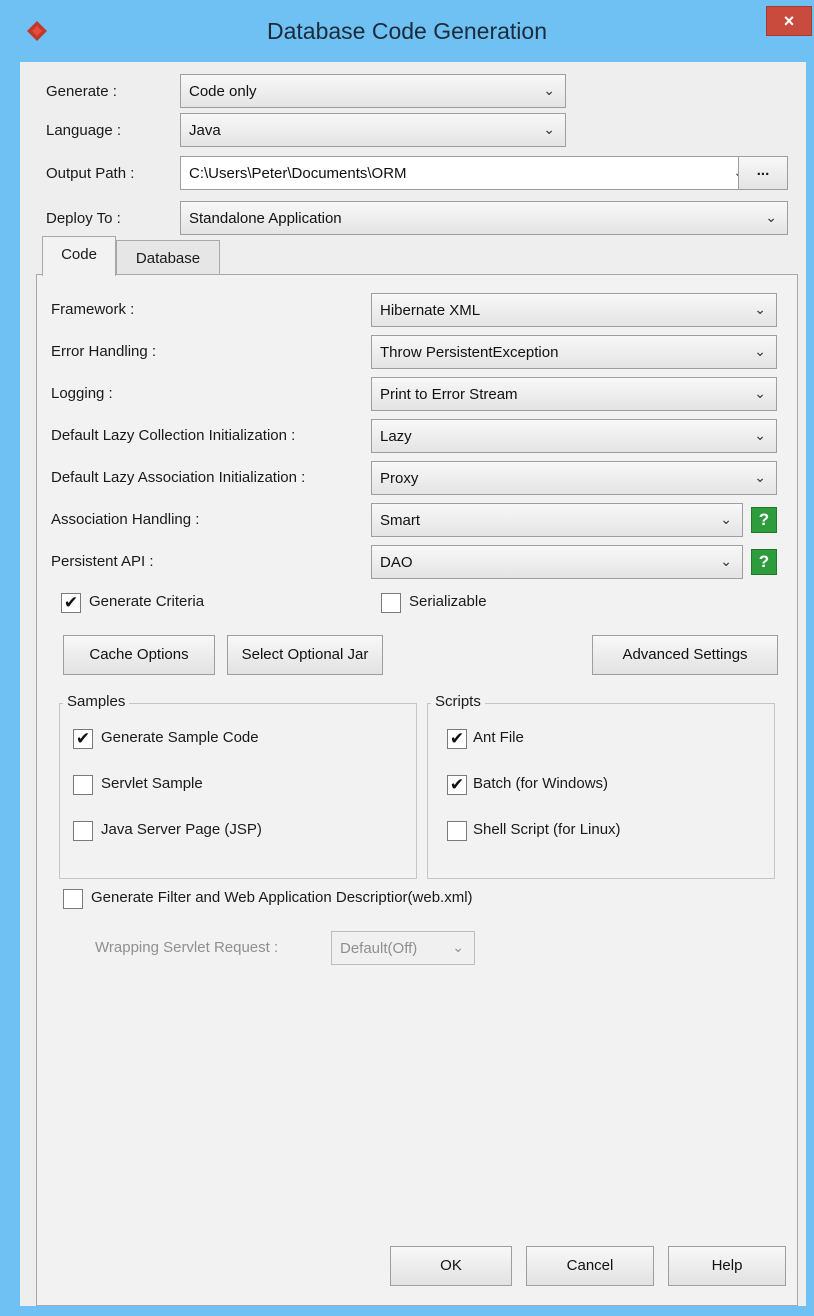 The image size is (814, 1316). I want to click on logging-select: Print to Error Stream ⌄, so click(574, 394).